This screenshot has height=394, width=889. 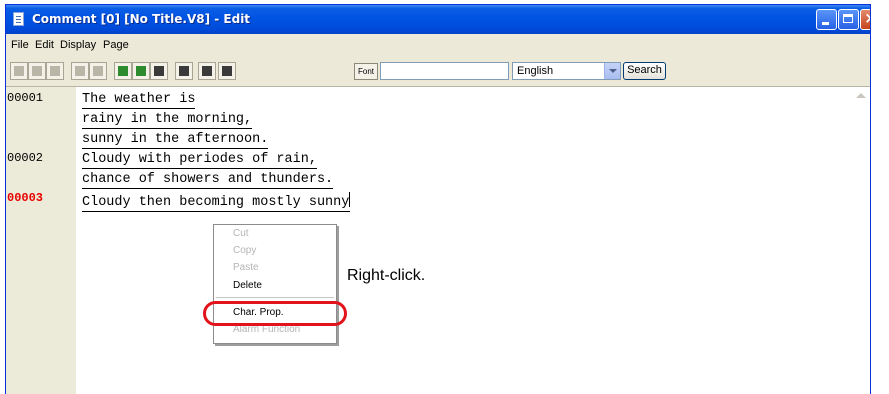 What do you see at coordinates (612, 71) in the screenshot?
I see `chevron-down-icon` at bounding box center [612, 71].